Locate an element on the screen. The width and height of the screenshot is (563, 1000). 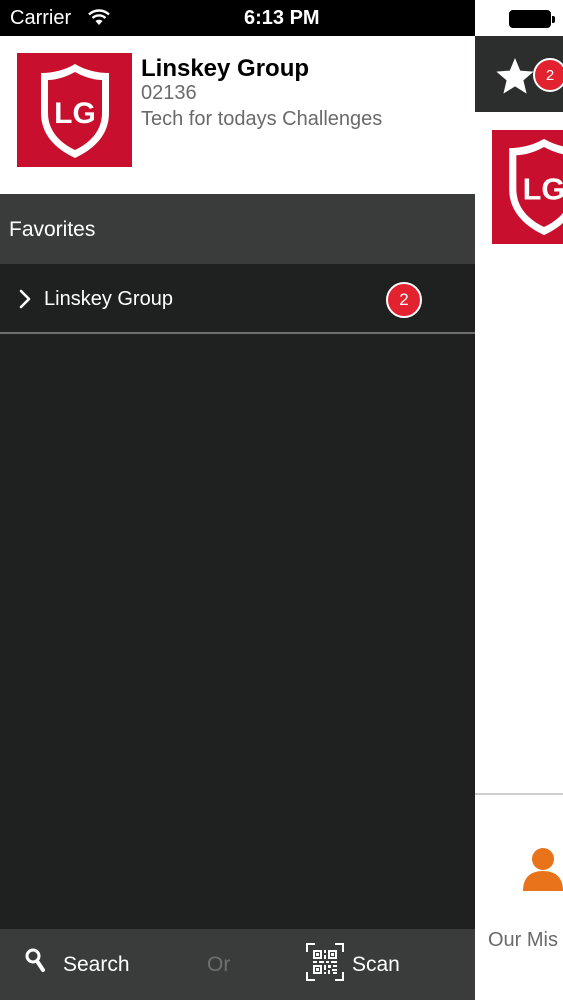
main-nav-bar: 2 is located at coordinates (519, 74).